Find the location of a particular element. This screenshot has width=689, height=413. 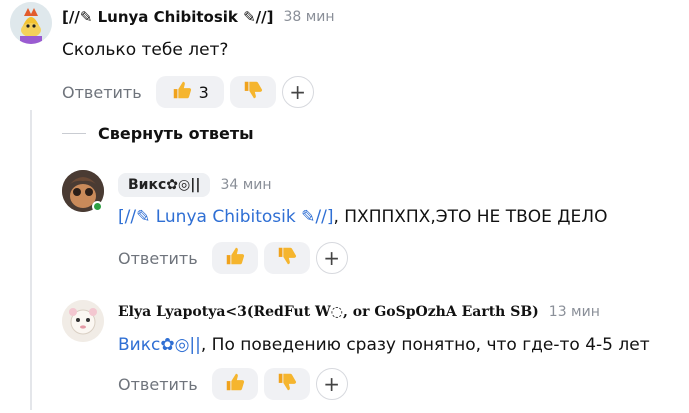

timestamp: 13 мин is located at coordinates (574, 312).